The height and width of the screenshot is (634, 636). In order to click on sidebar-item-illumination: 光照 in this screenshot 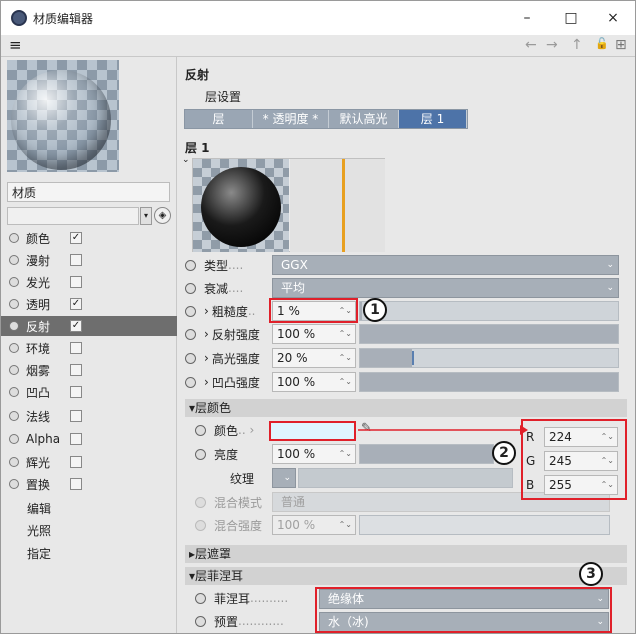, I will do `click(39, 530)`.